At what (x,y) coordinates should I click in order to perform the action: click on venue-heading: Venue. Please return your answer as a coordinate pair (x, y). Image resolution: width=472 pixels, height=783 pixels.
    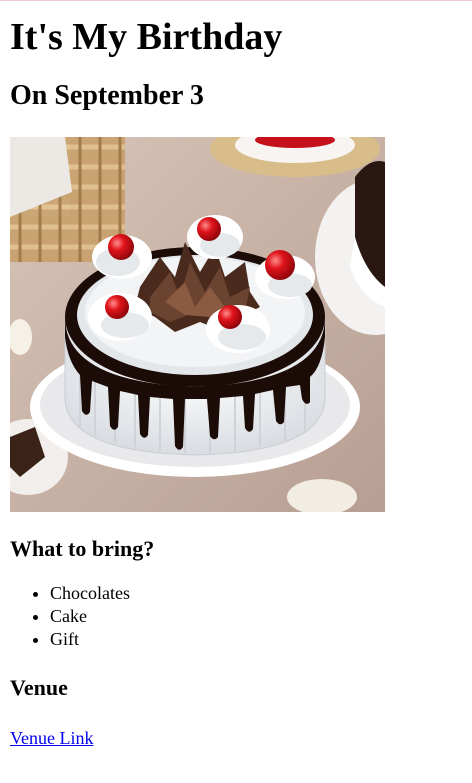
    Looking at the image, I should click on (39, 687).